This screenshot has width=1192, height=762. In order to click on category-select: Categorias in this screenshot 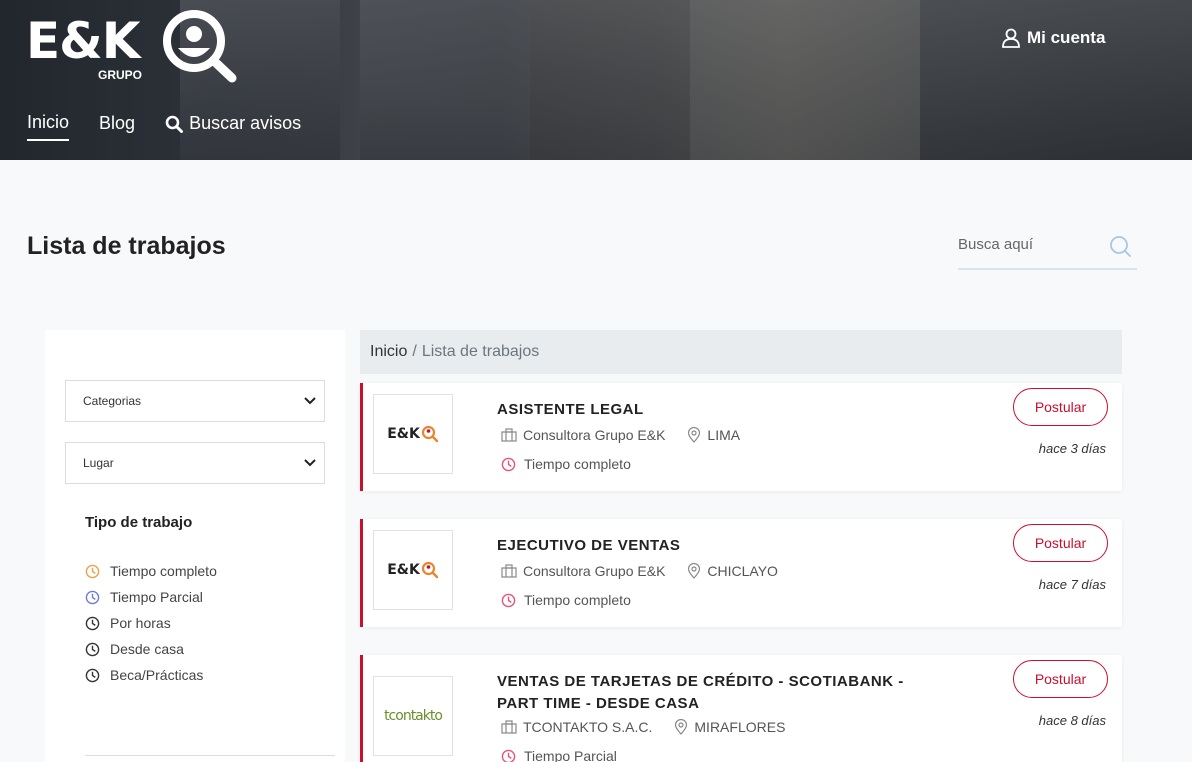, I will do `click(195, 401)`.